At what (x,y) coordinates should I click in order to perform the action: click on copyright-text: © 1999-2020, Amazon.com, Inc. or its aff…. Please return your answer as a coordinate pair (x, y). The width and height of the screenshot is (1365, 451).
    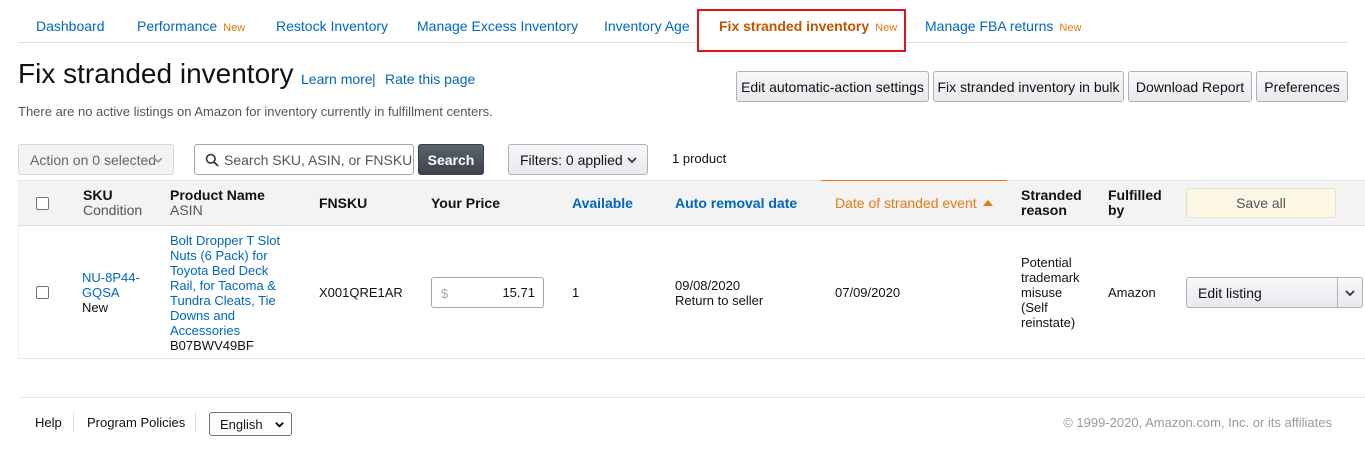
    Looking at the image, I should click on (1197, 422).